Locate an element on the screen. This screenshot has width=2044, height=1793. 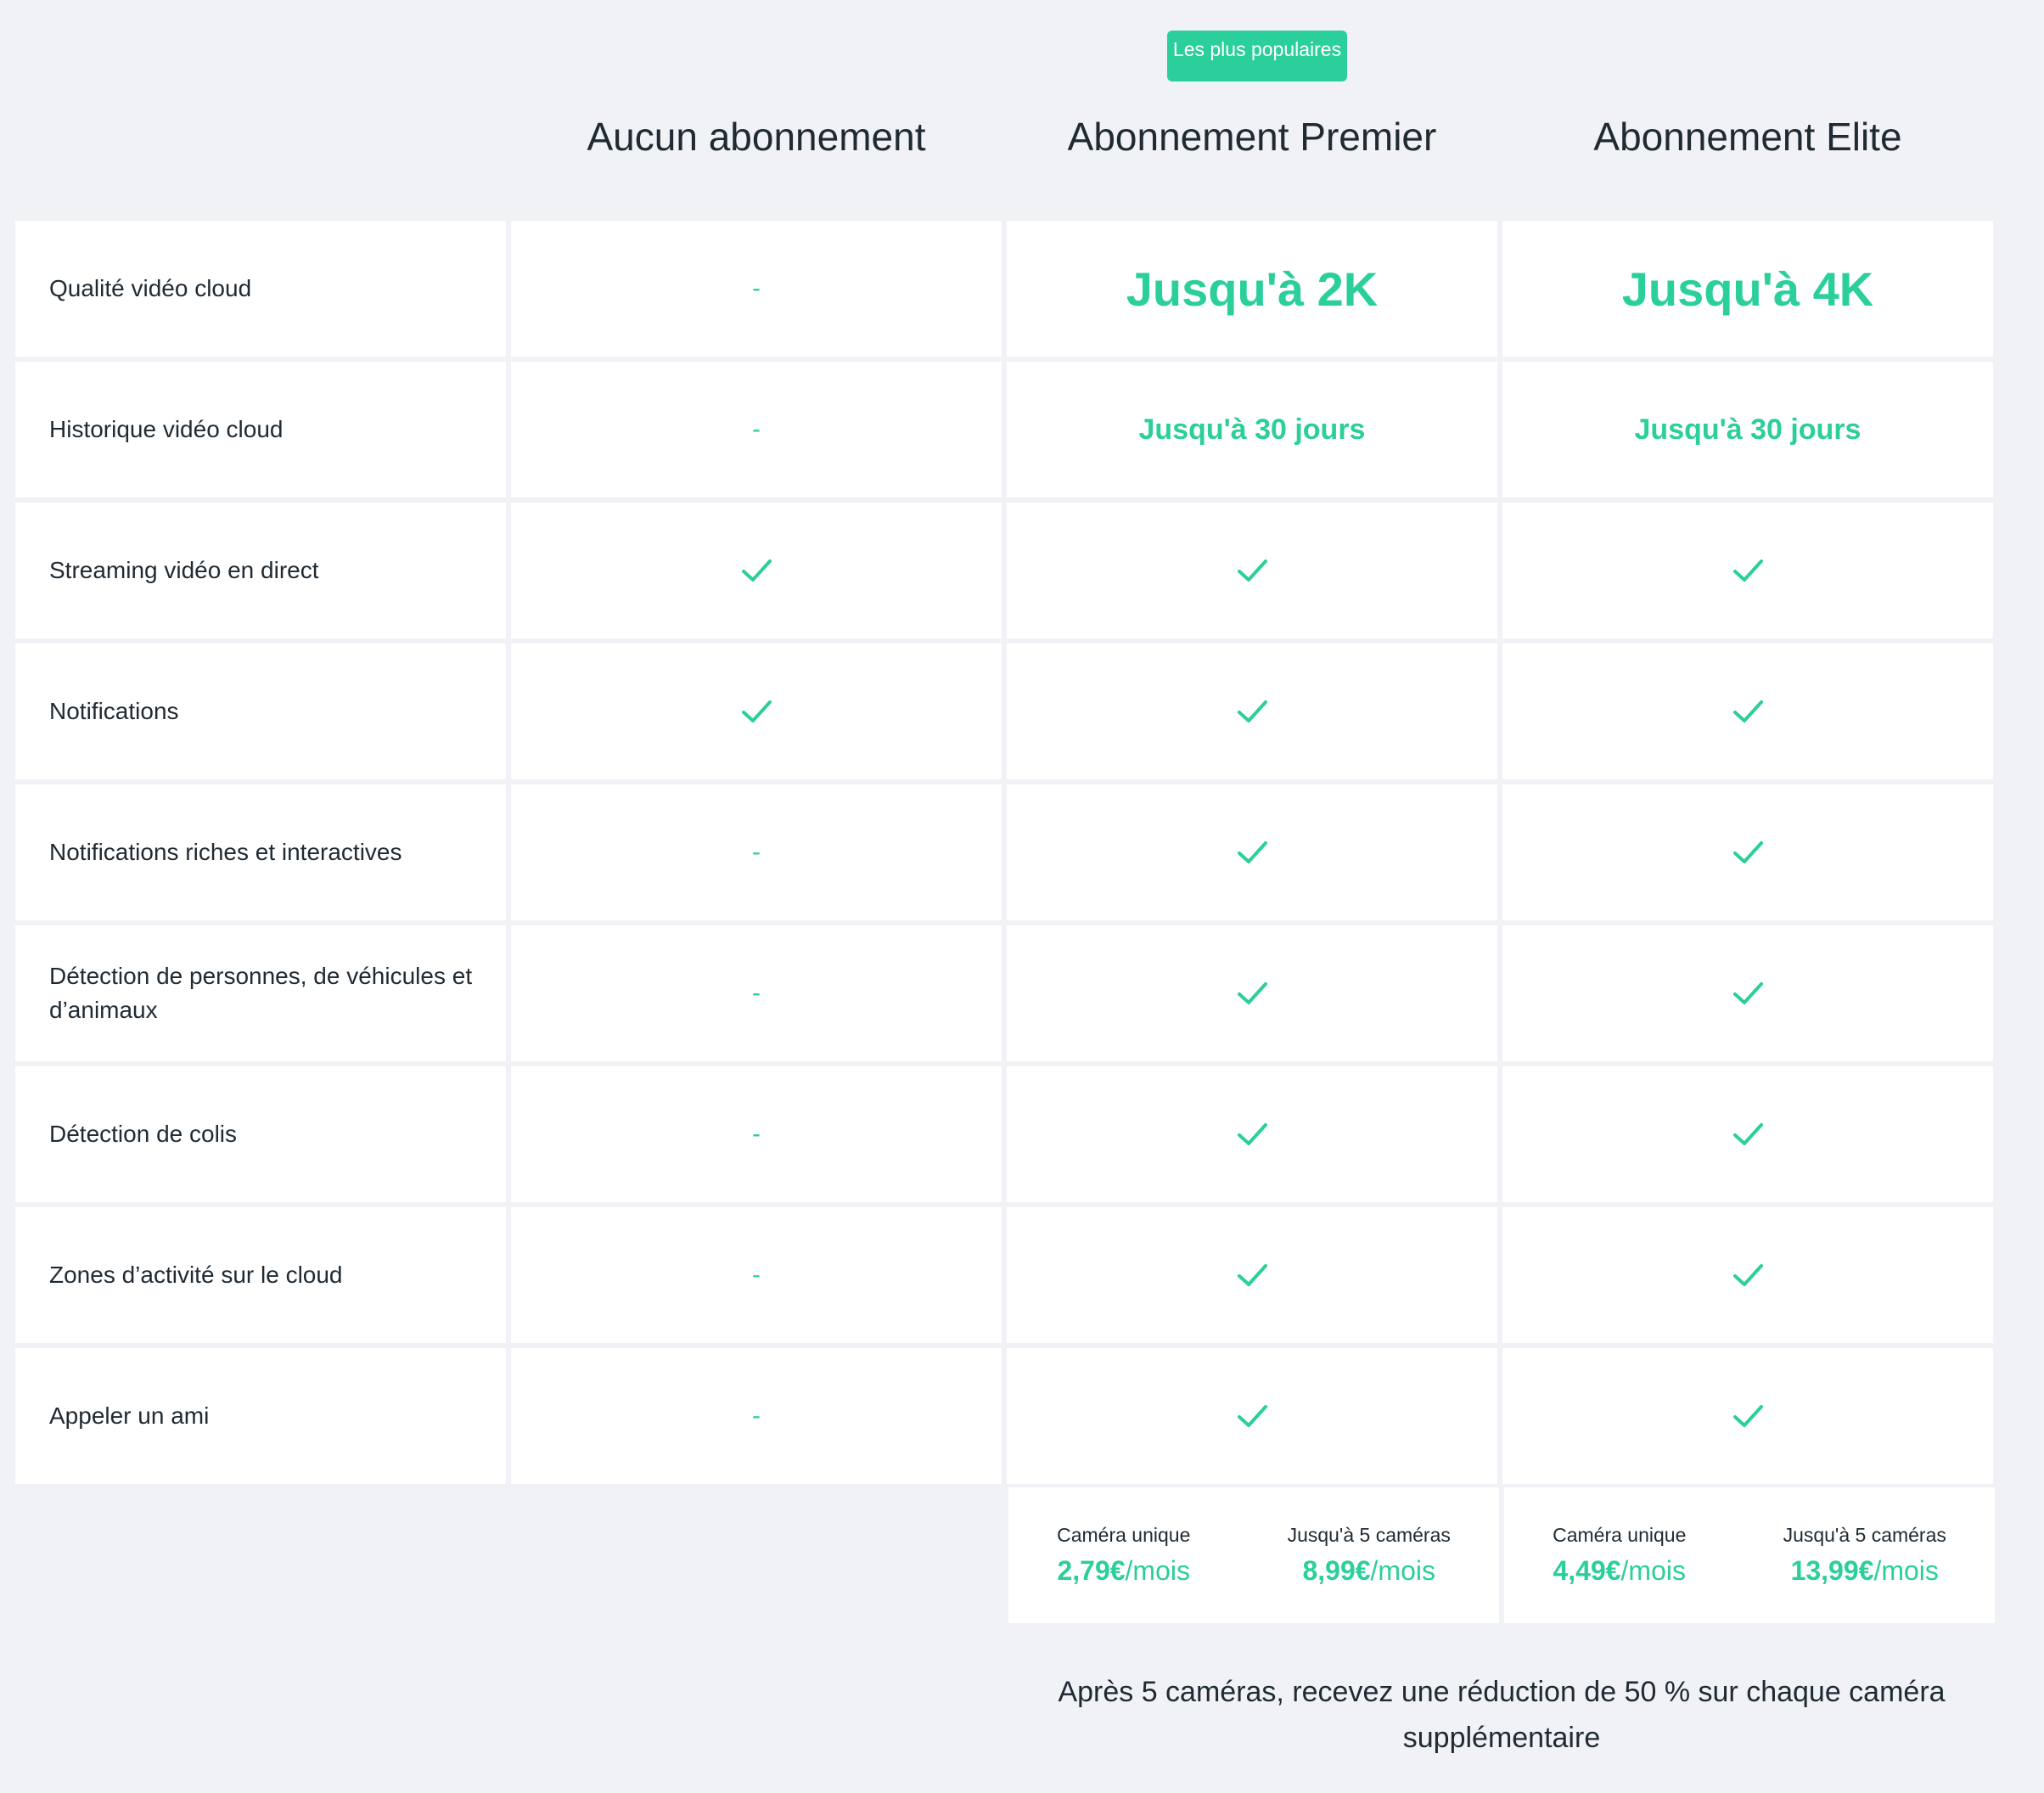
column-header-elite: Abonnement Elite is located at coordinates (1748, 137).